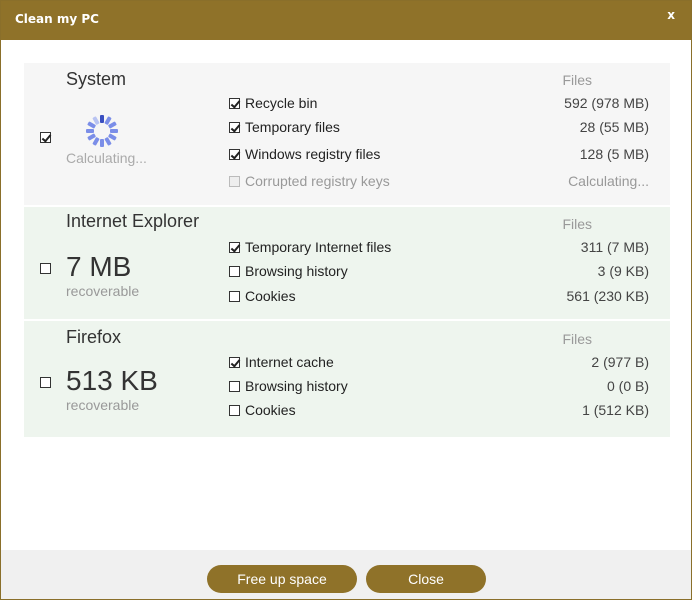 The image size is (692, 600). Describe the element at coordinates (623, 271) in the screenshot. I see `item-value: 3 (9 KB)` at that location.